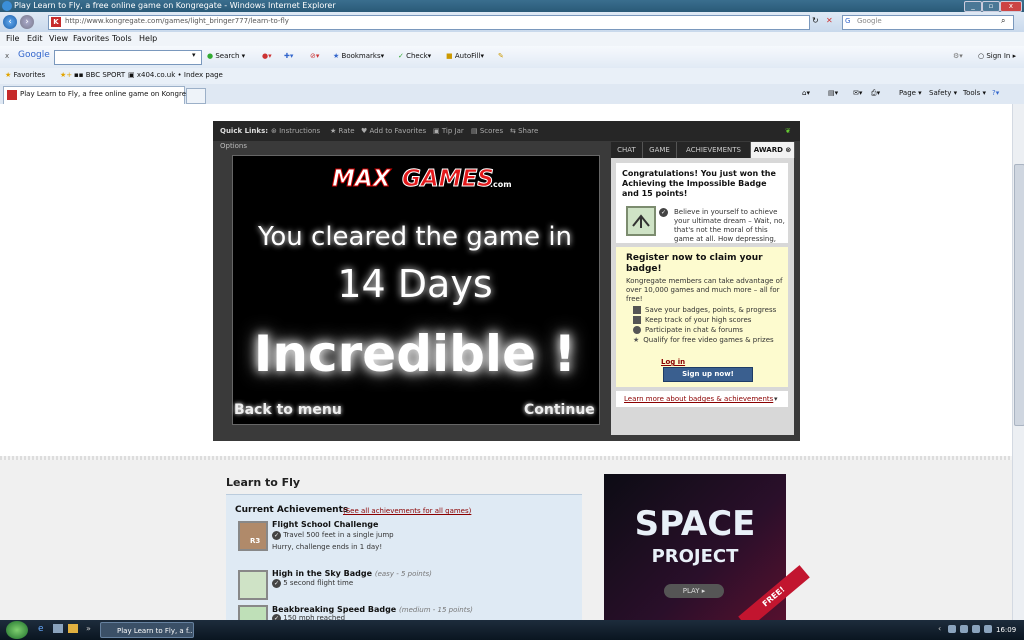  What do you see at coordinates (148, 38) in the screenshot?
I see `menu-help: Help` at bounding box center [148, 38].